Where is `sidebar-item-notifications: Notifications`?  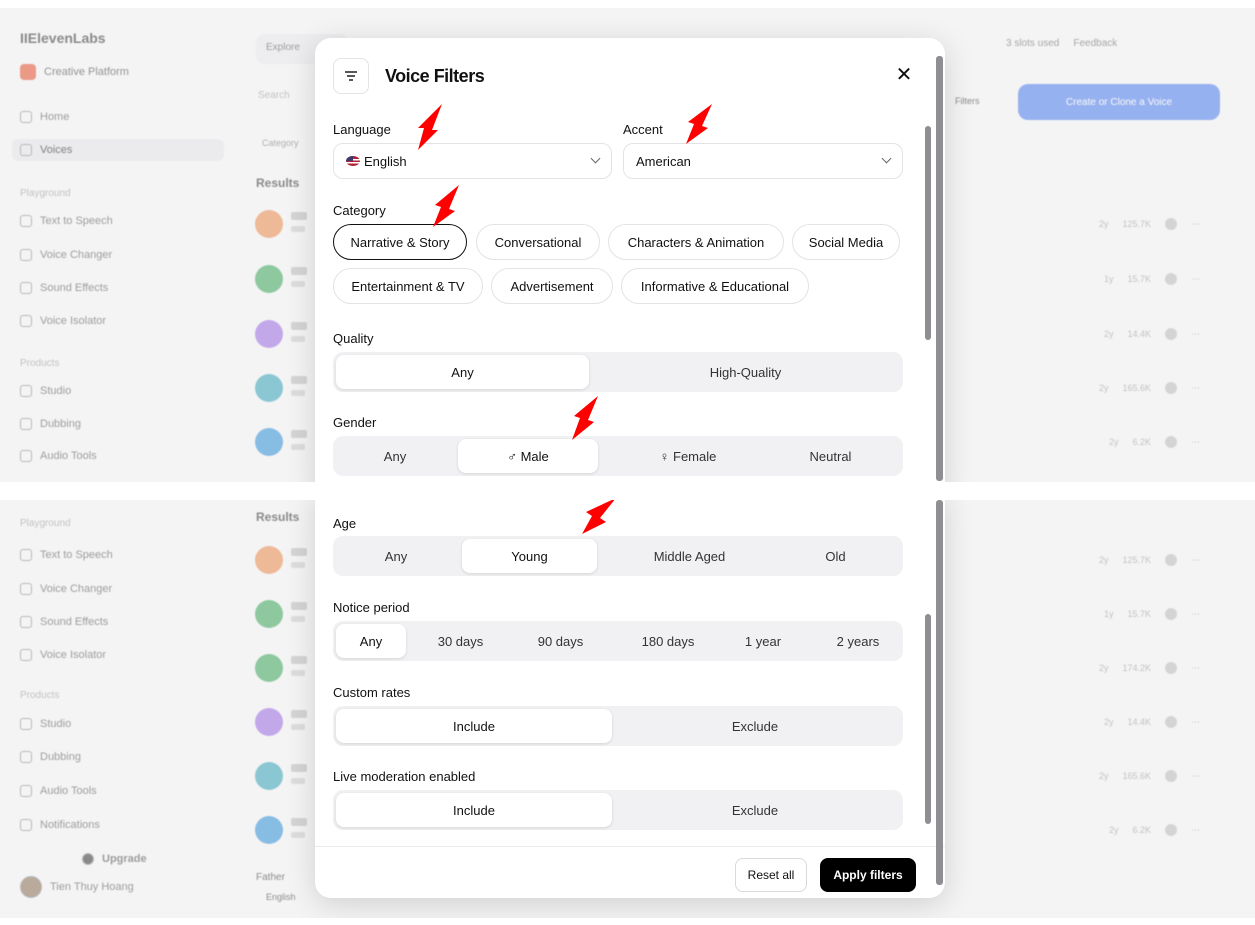
sidebar-item-notifications: Notifications is located at coordinates (60, 825).